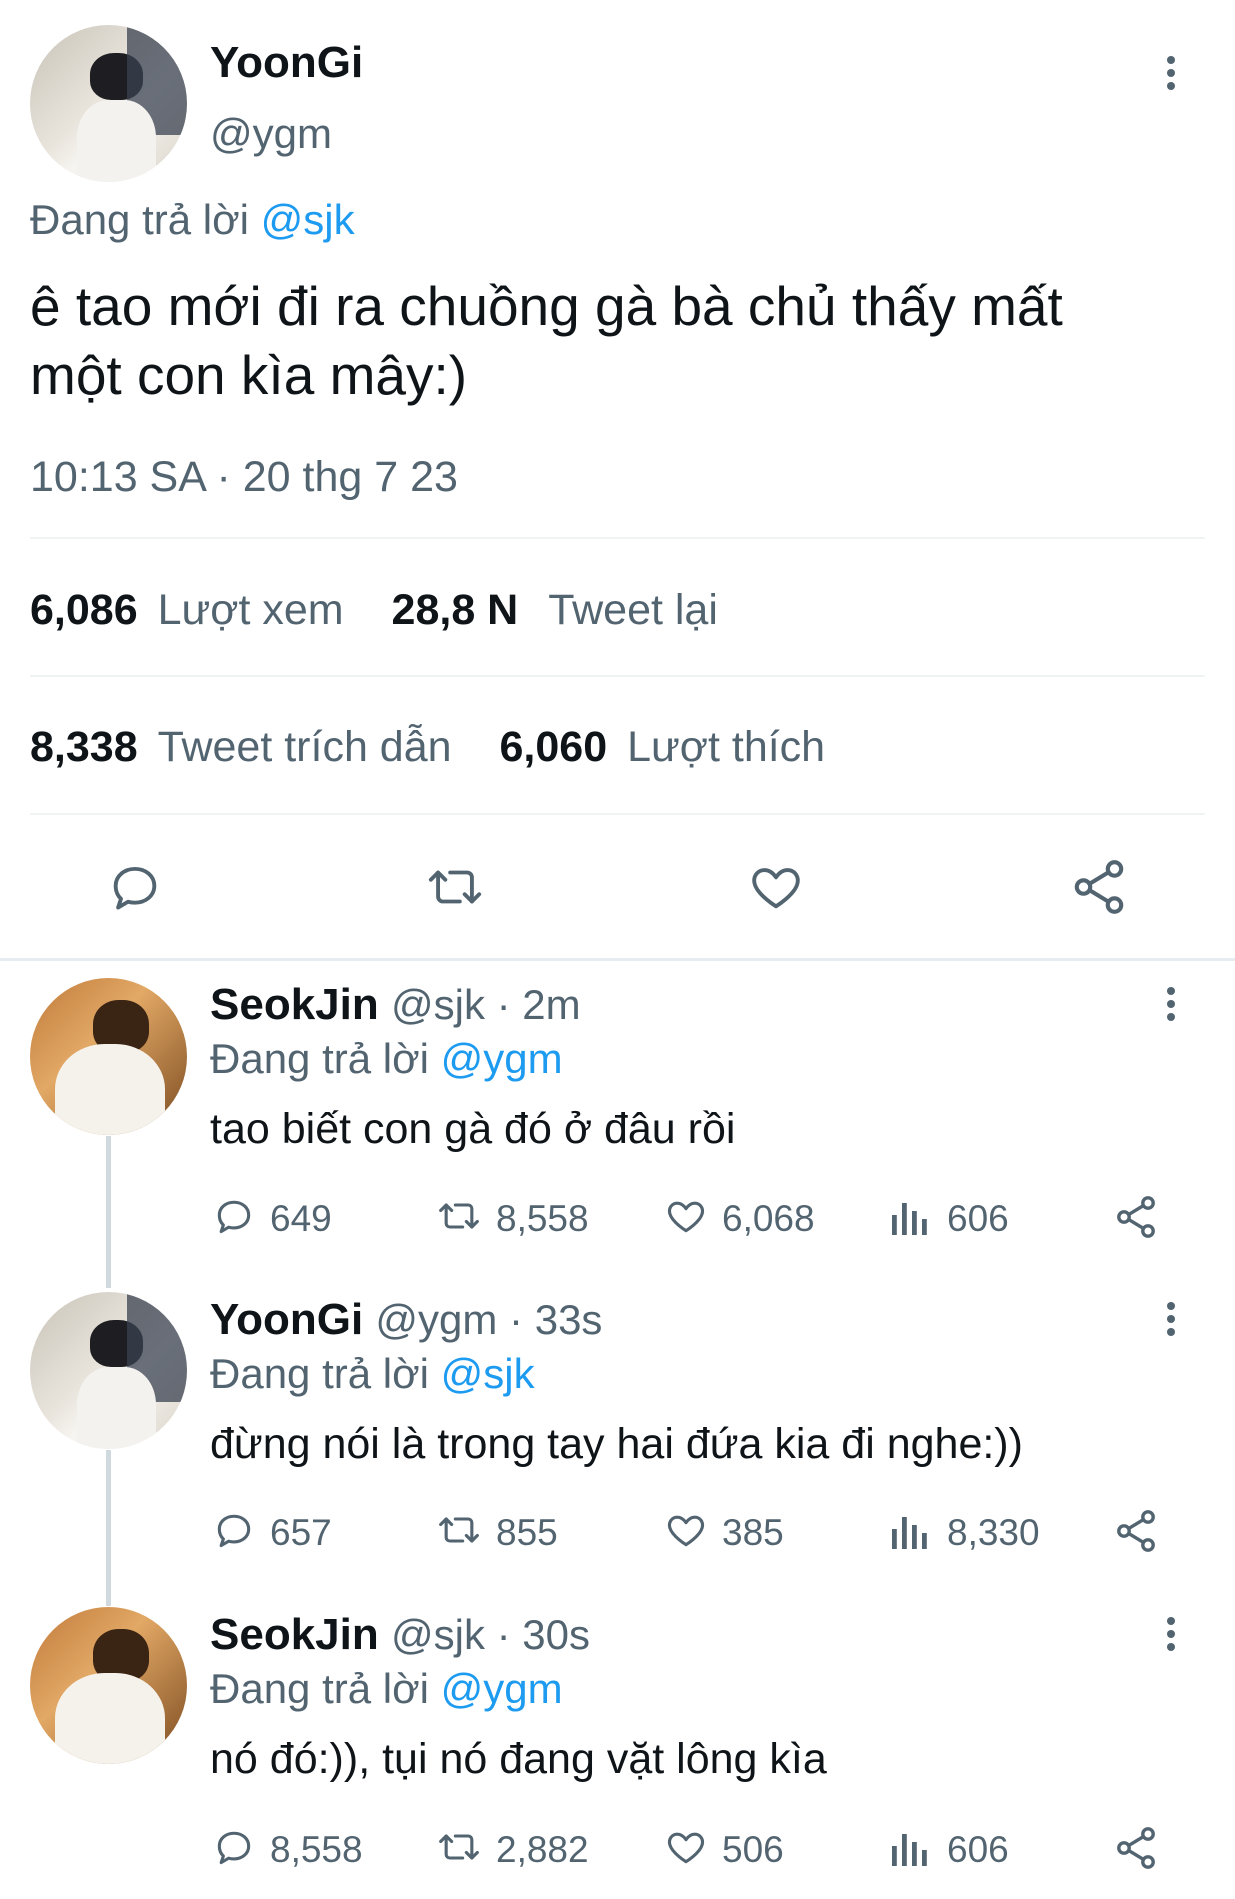 The width and height of the screenshot is (1235, 1899). I want to click on views-count: 6,086, so click(84, 610).